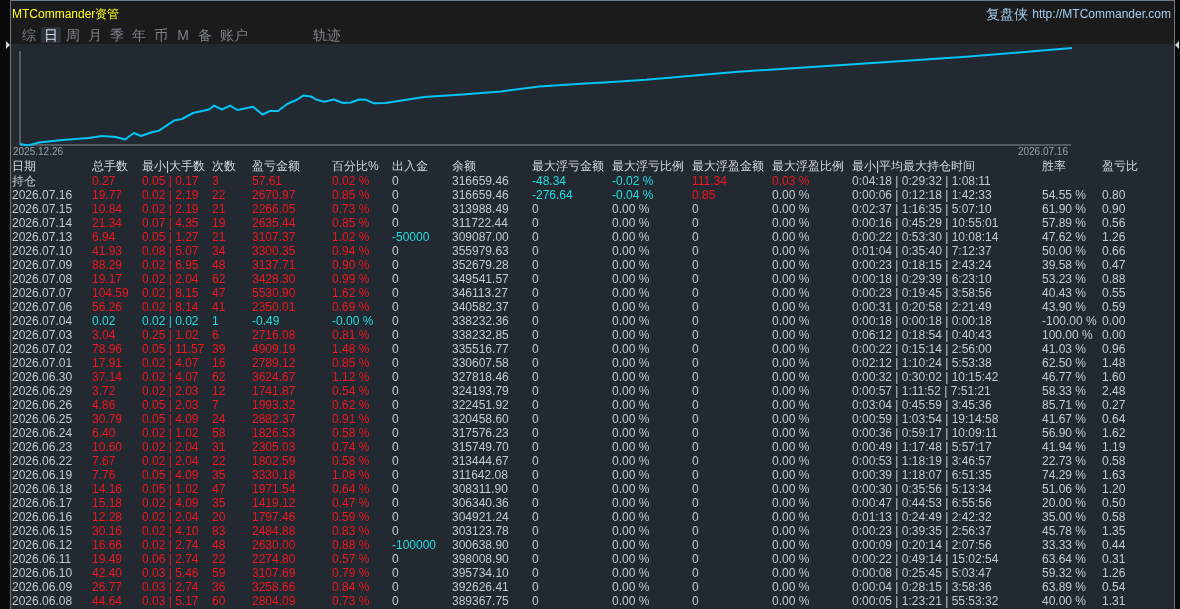  I want to click on table-cell: 4.86, so click(104, 405).